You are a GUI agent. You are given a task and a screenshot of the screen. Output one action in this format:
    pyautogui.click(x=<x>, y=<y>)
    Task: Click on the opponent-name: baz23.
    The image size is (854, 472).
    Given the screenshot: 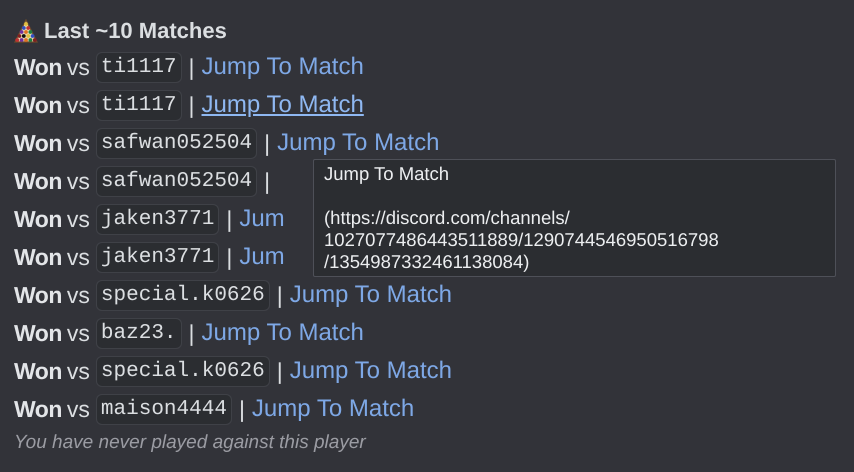 What is the action you would take?
    pyautogui.click(x=139, y=333)
    